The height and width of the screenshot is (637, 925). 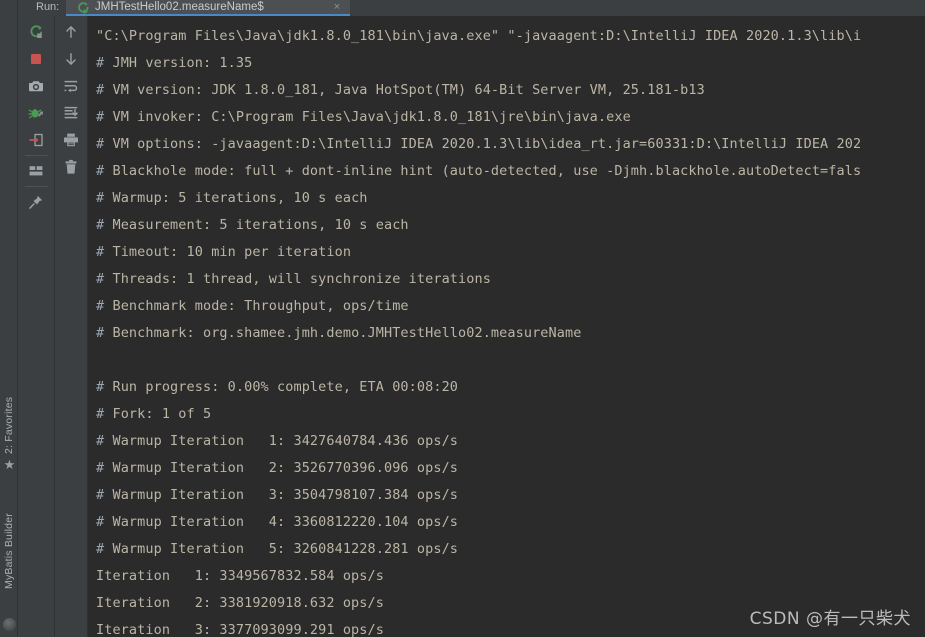 I want to click on rerun-icon, so click(x=36, y=31).